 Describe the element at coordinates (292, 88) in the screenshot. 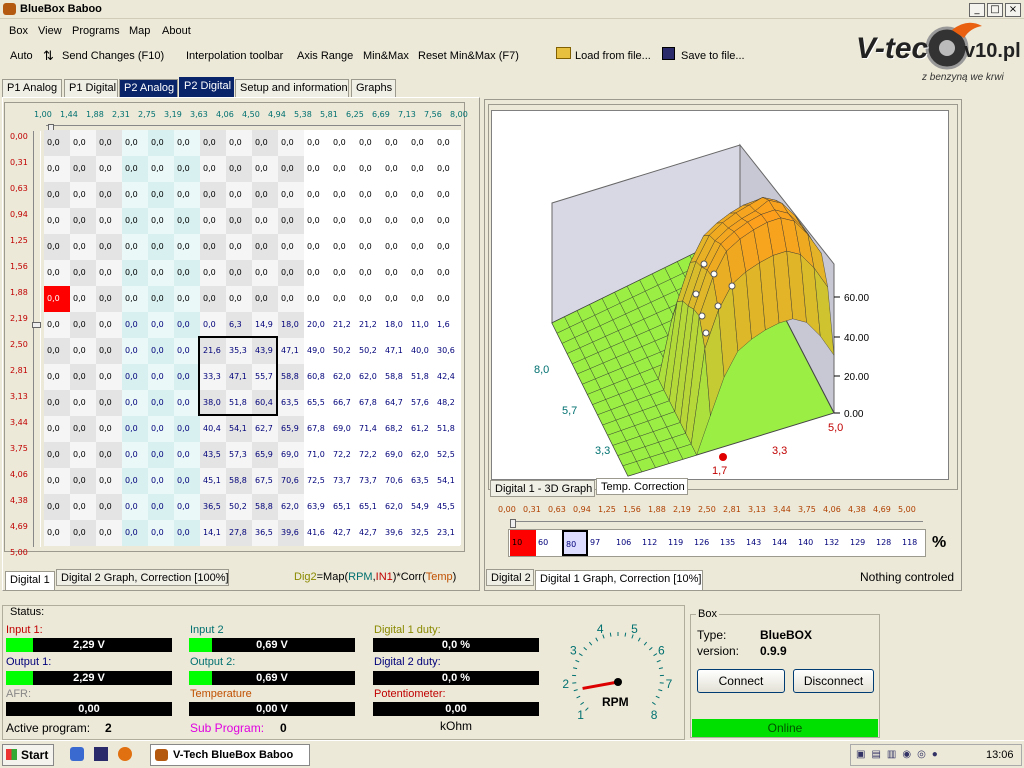

I see `tab-setup: Setup and information` at that location.